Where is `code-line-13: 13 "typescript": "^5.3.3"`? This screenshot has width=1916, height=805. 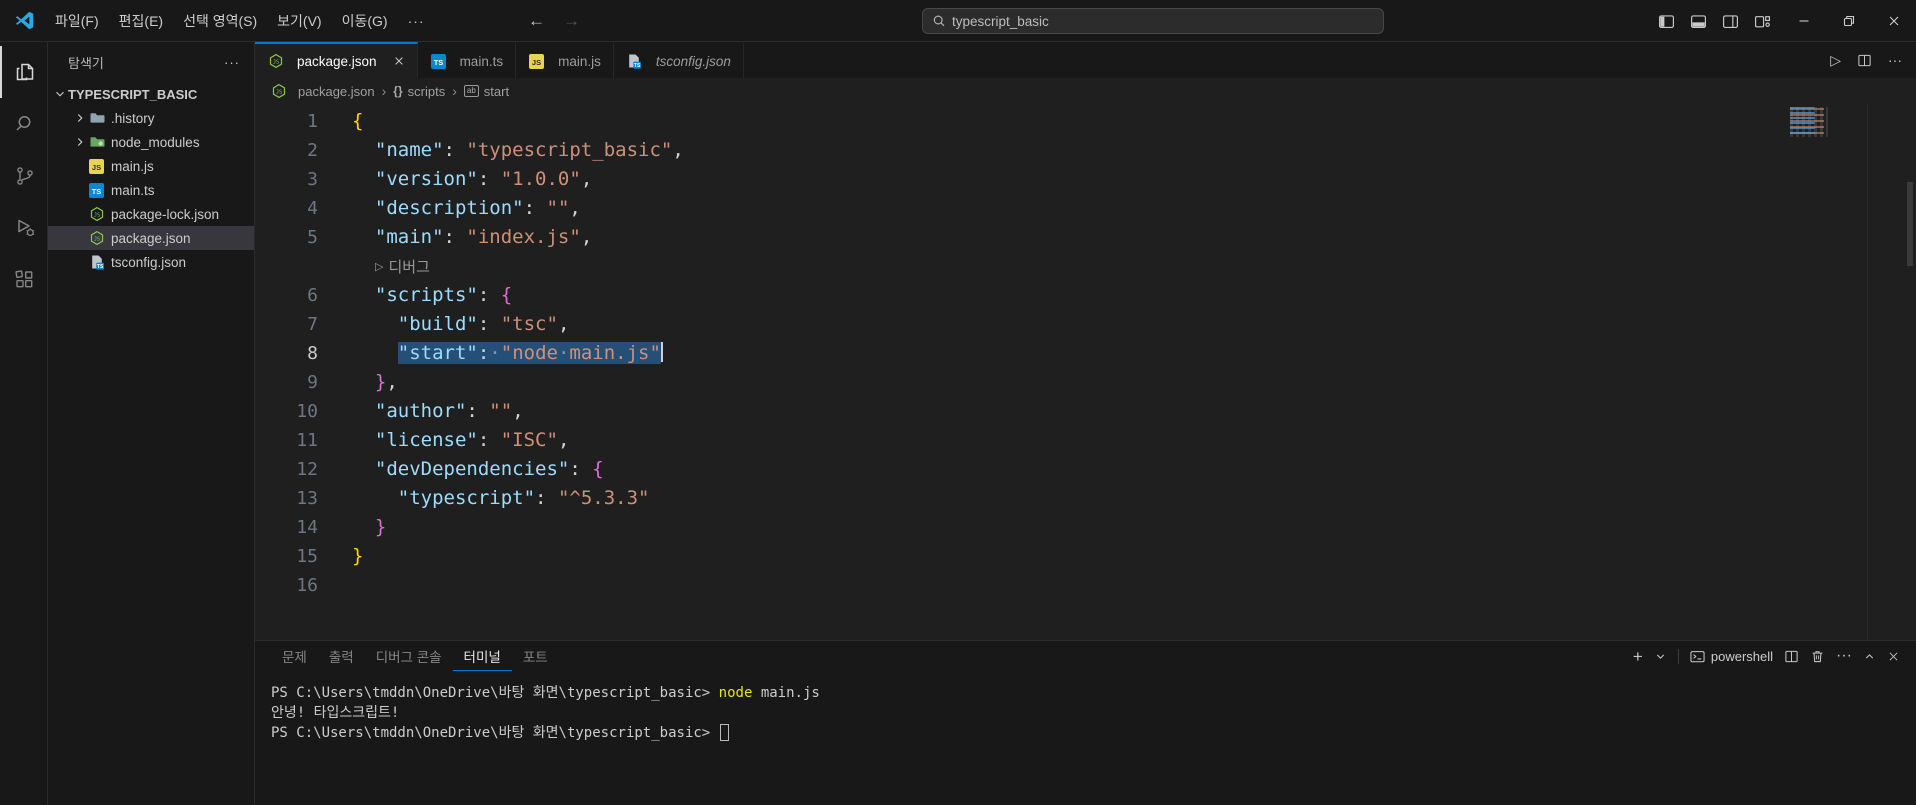
code-line-13: 13 "typescript": "^5.3.3" is located at coordinates (1085, 498).